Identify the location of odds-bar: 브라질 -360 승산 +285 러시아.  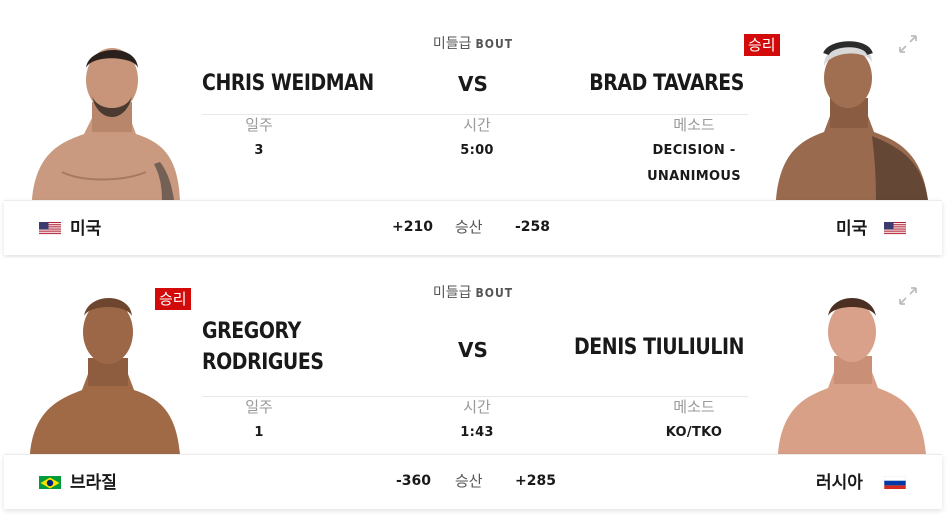
(473, 481).